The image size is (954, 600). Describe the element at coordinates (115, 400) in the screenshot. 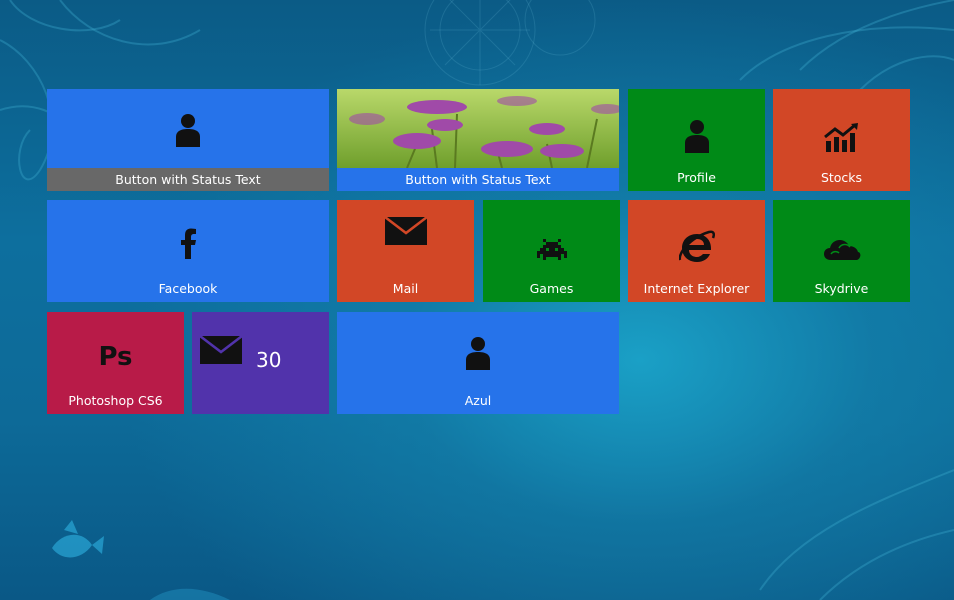

I see `tile-label: Photoshop CS6` at that location.